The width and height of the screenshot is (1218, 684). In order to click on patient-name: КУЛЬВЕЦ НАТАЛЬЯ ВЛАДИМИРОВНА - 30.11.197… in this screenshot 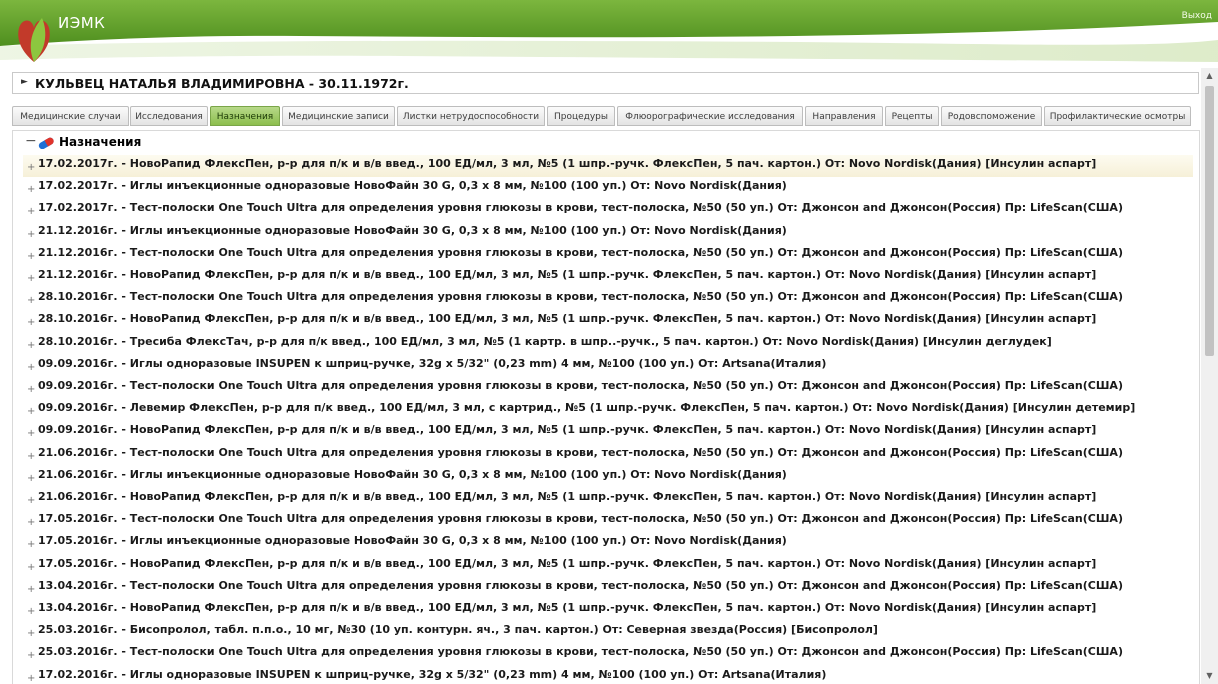, I will do `click(222, 83)`.